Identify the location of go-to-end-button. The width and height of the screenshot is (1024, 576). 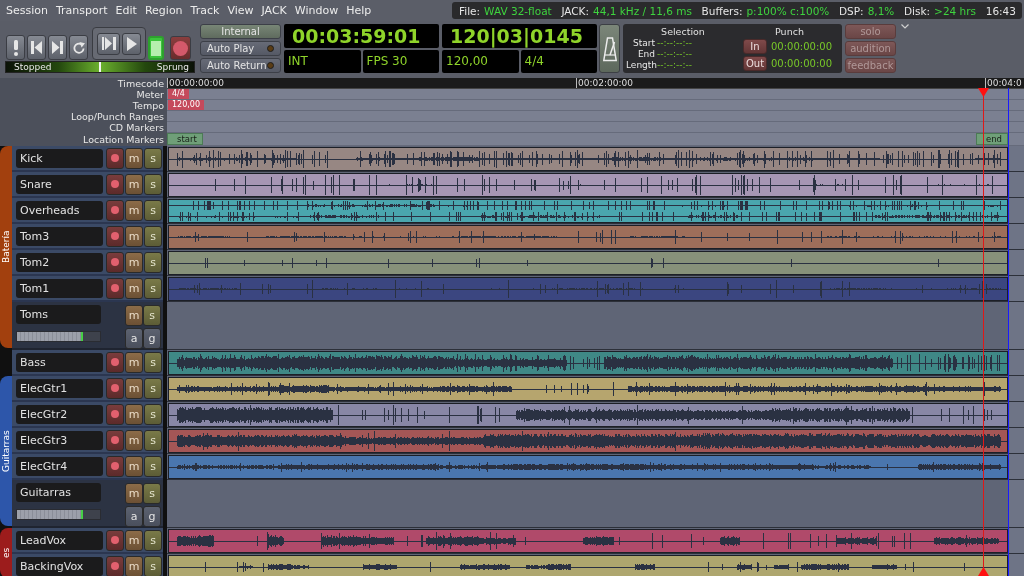
(57, 47).